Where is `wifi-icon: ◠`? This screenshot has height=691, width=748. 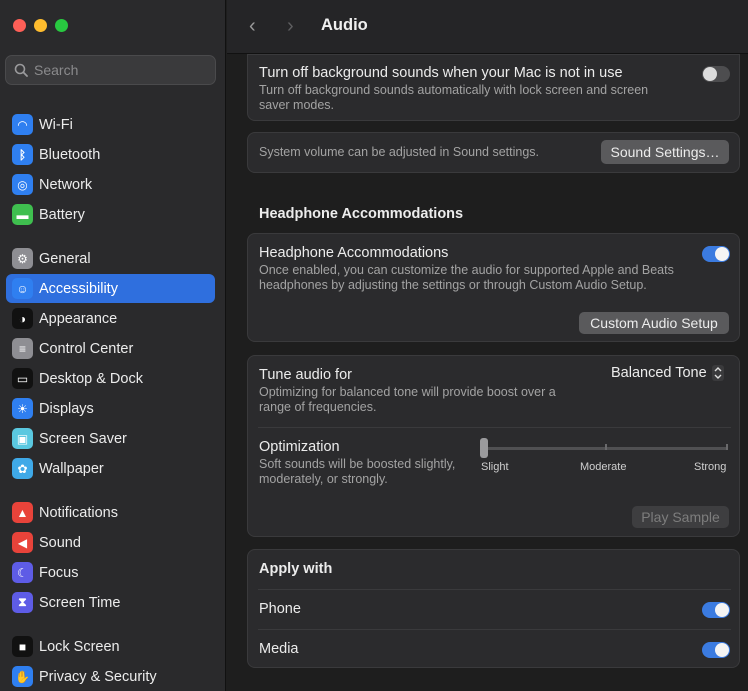
wifi-icon: ◠ is located at coordinates (22, 124).